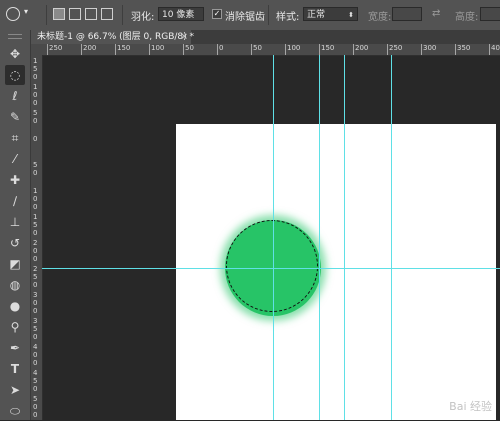 The height and width of the screenshot is (421, 500). I want to click on options-bar: ▾ 羽化: 10 像素 ✓ 消除锯齿 样式: 正常 ⬍ 宽度: ⇄ 高度:, so click(250, 15).